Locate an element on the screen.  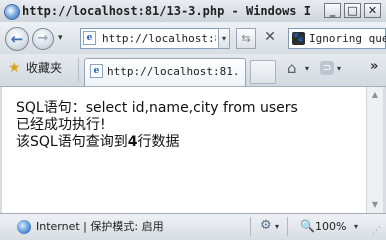
address-input: http://localhost:8 is located at coordinates (159, 38).